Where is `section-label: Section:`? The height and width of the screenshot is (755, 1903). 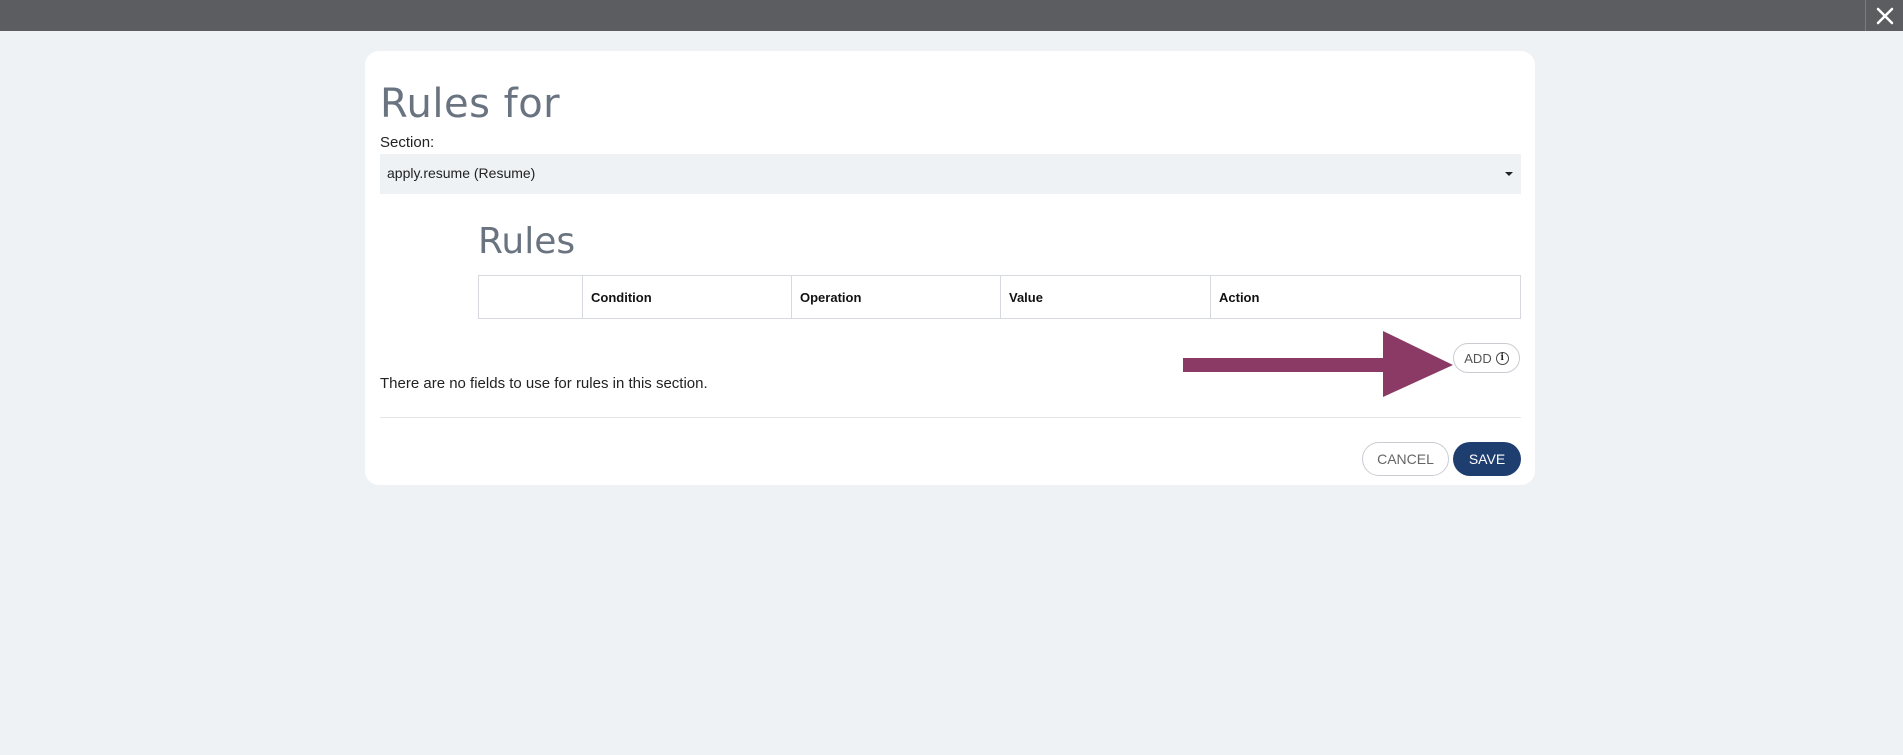
section-label: Section: is located at coordinates (407, 142).